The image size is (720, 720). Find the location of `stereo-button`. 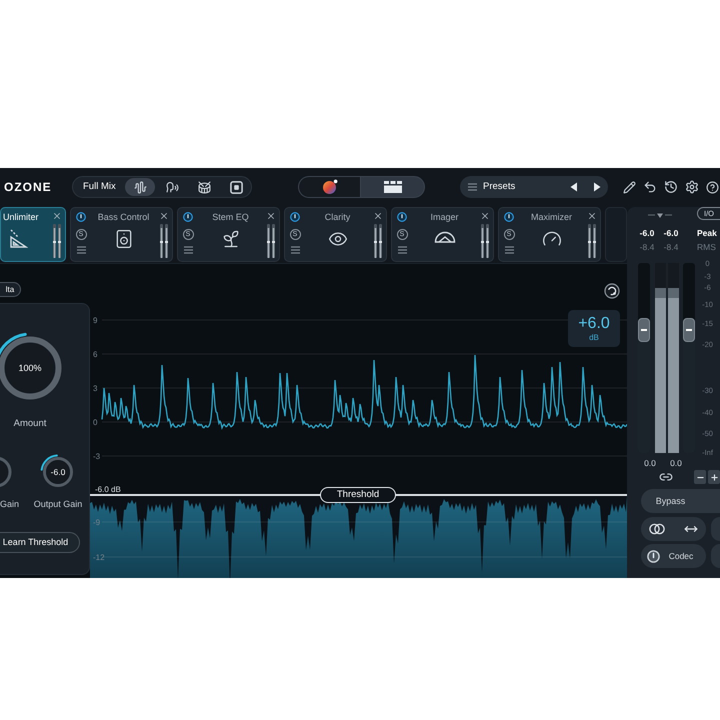

stereo-button is located at coordinates (673, 529).